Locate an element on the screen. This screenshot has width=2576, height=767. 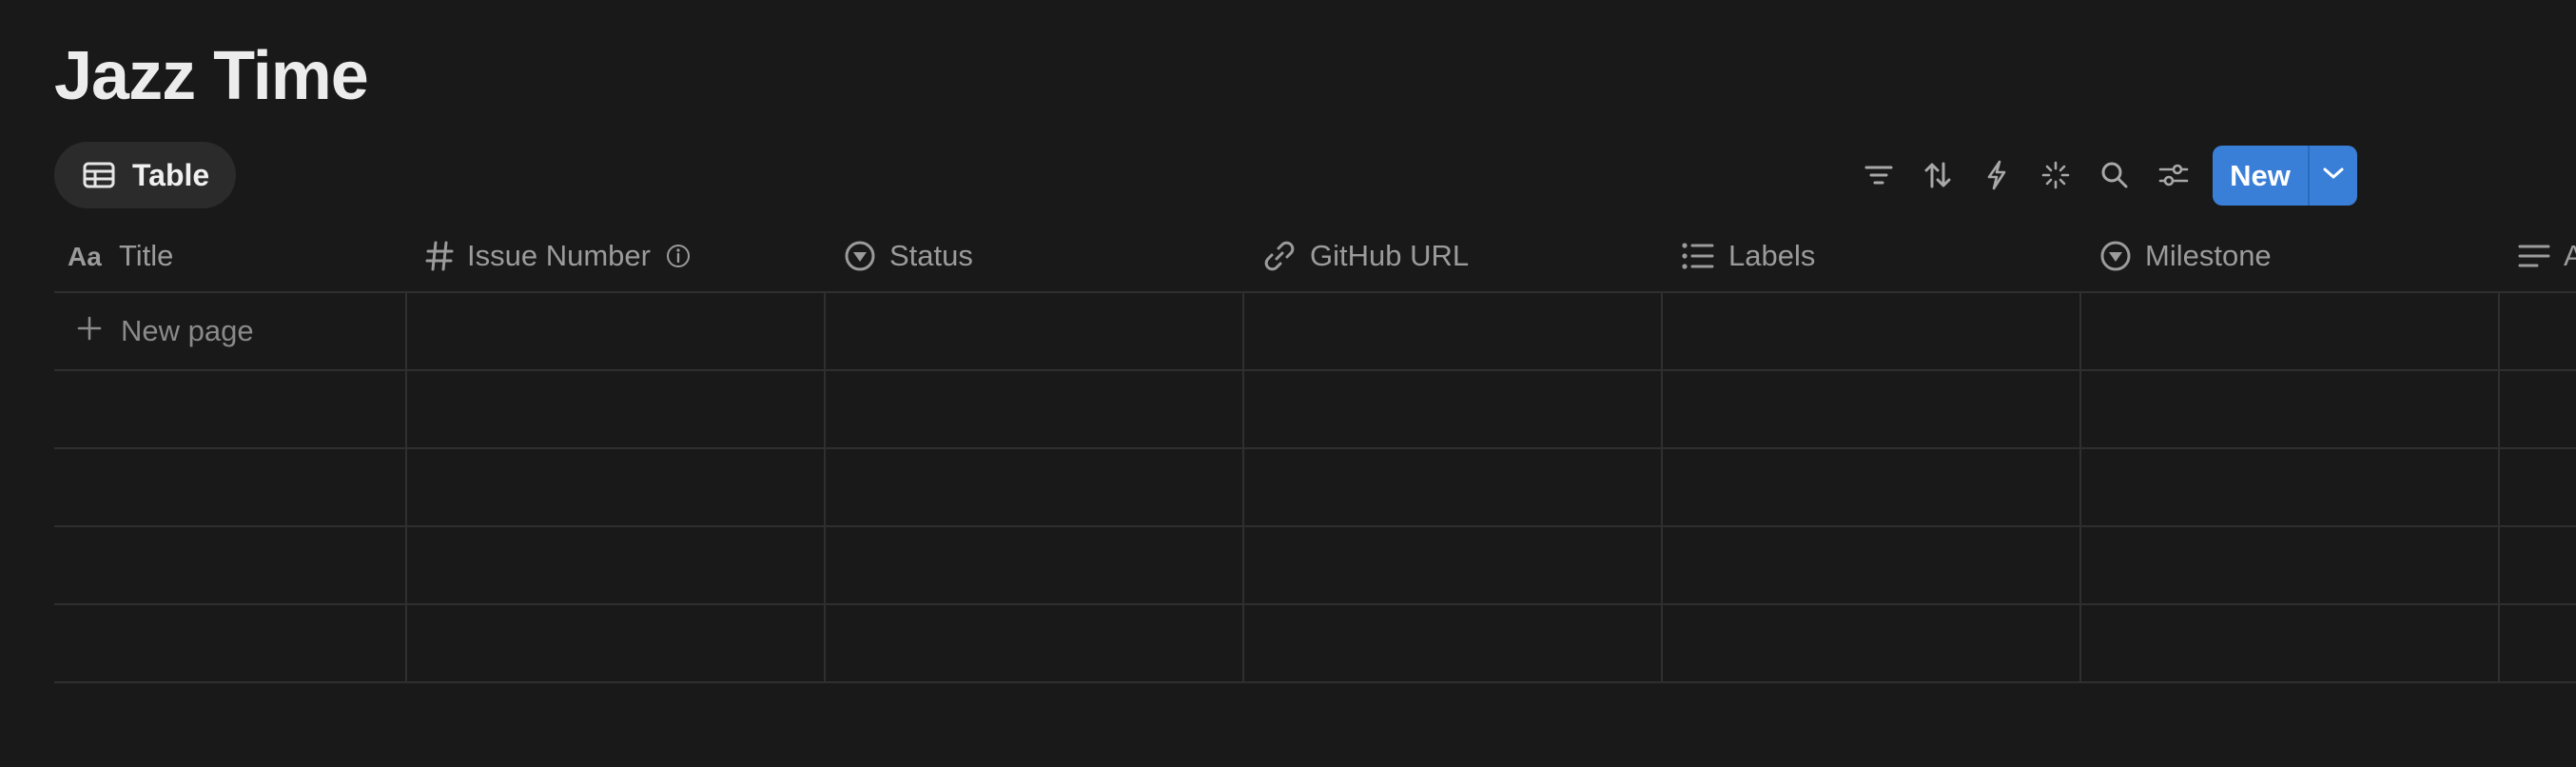
text-aa-icon: Aa is located at coordinates (87, 256).